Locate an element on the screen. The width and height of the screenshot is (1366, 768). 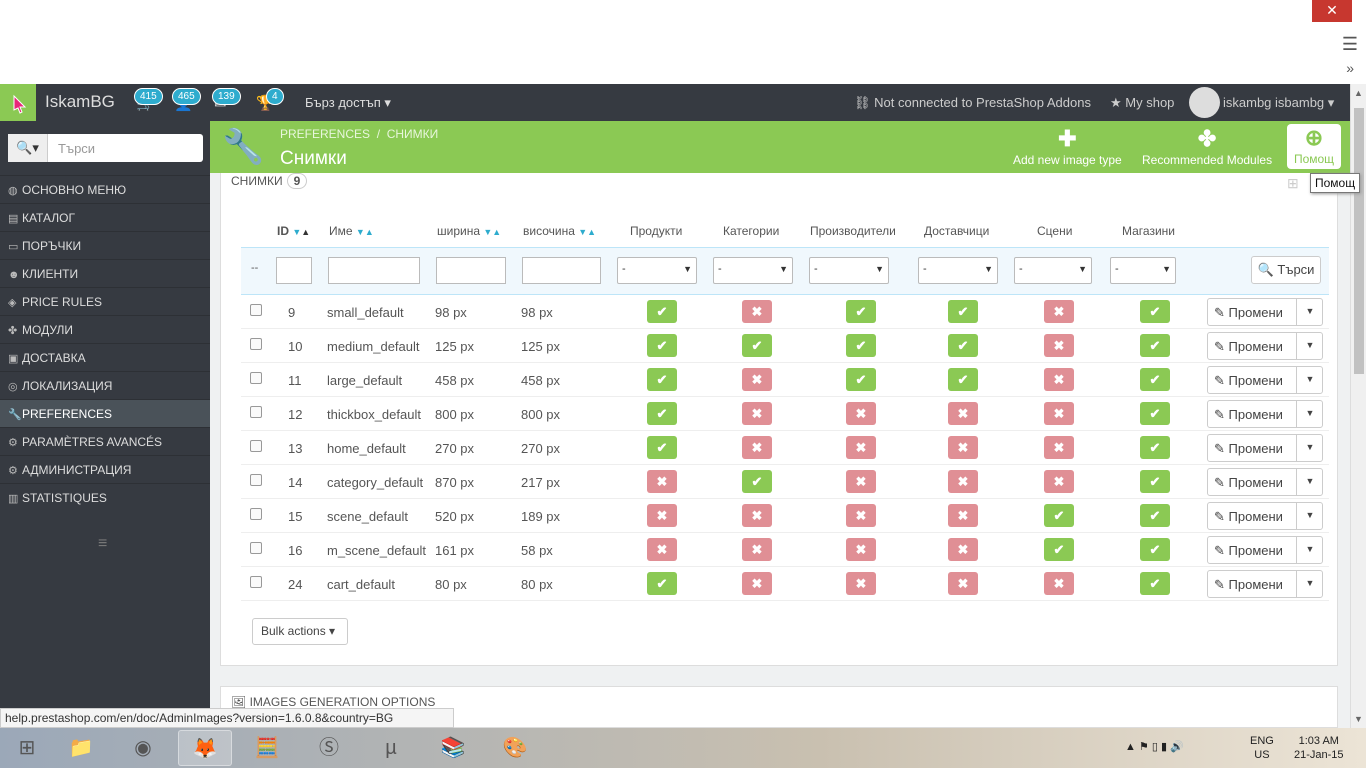
scrollbar-thumb is located at coordinates (1359, 241).